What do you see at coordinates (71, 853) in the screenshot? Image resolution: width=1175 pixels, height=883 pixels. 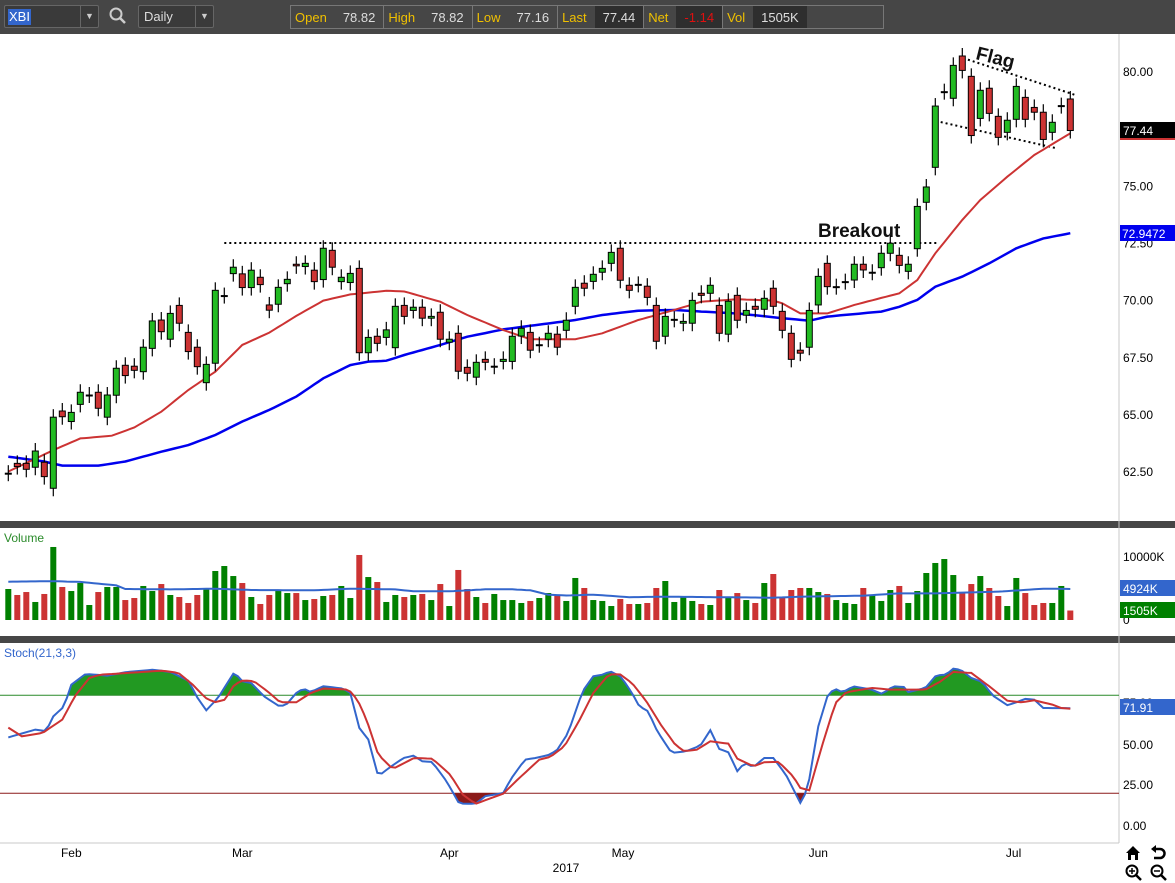 I see `month-label: Feb` at bounding box center [71, 853].